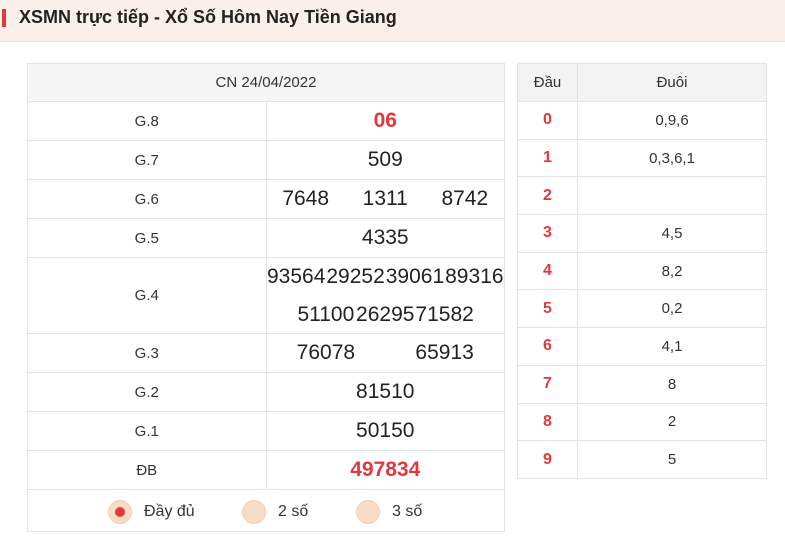  I want to click on loto-head: 3, so click(547, 233).